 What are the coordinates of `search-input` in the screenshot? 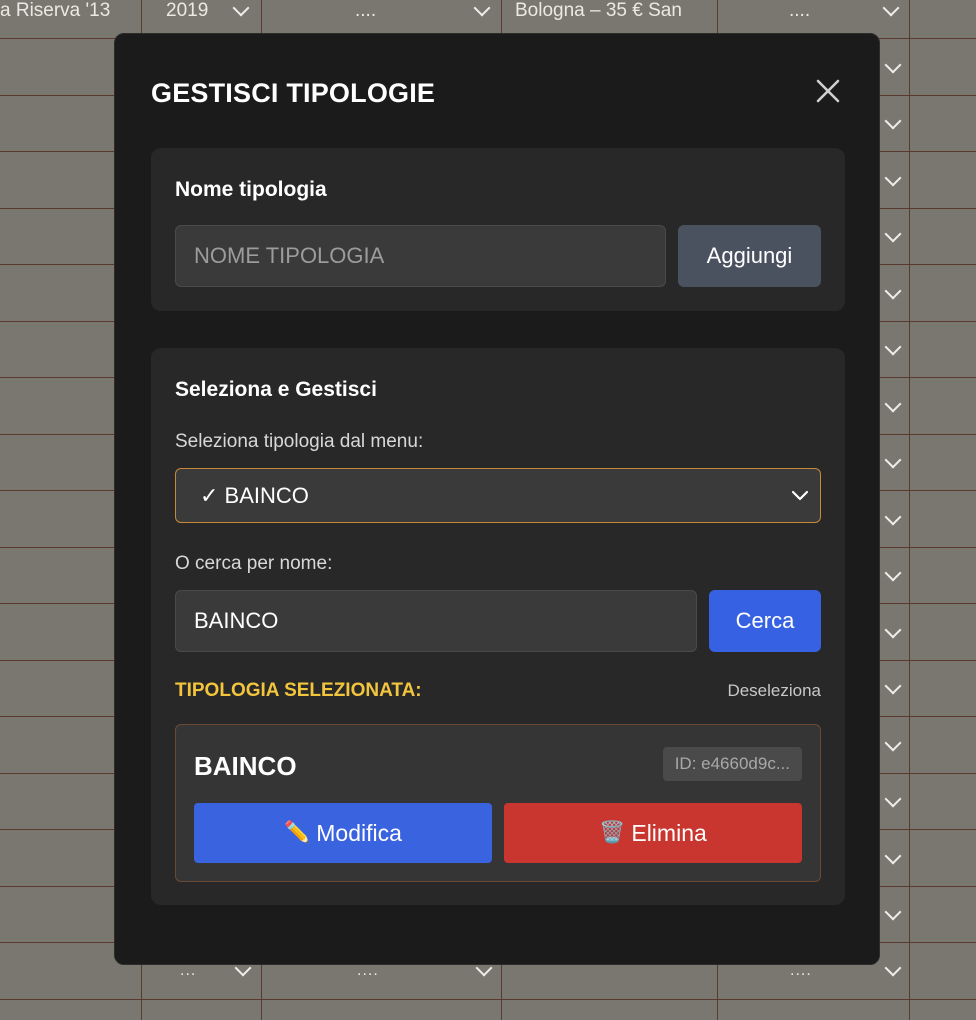 It's located at (436, 621).